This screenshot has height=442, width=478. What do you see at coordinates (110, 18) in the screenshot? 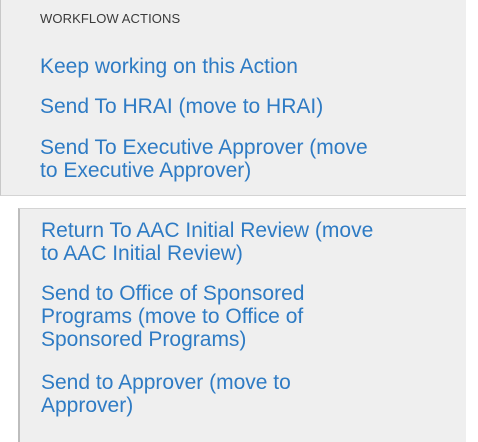
I see `workflow-actions-heading: WORKFLOW ACTIONS` at bounding box center [110, 18].